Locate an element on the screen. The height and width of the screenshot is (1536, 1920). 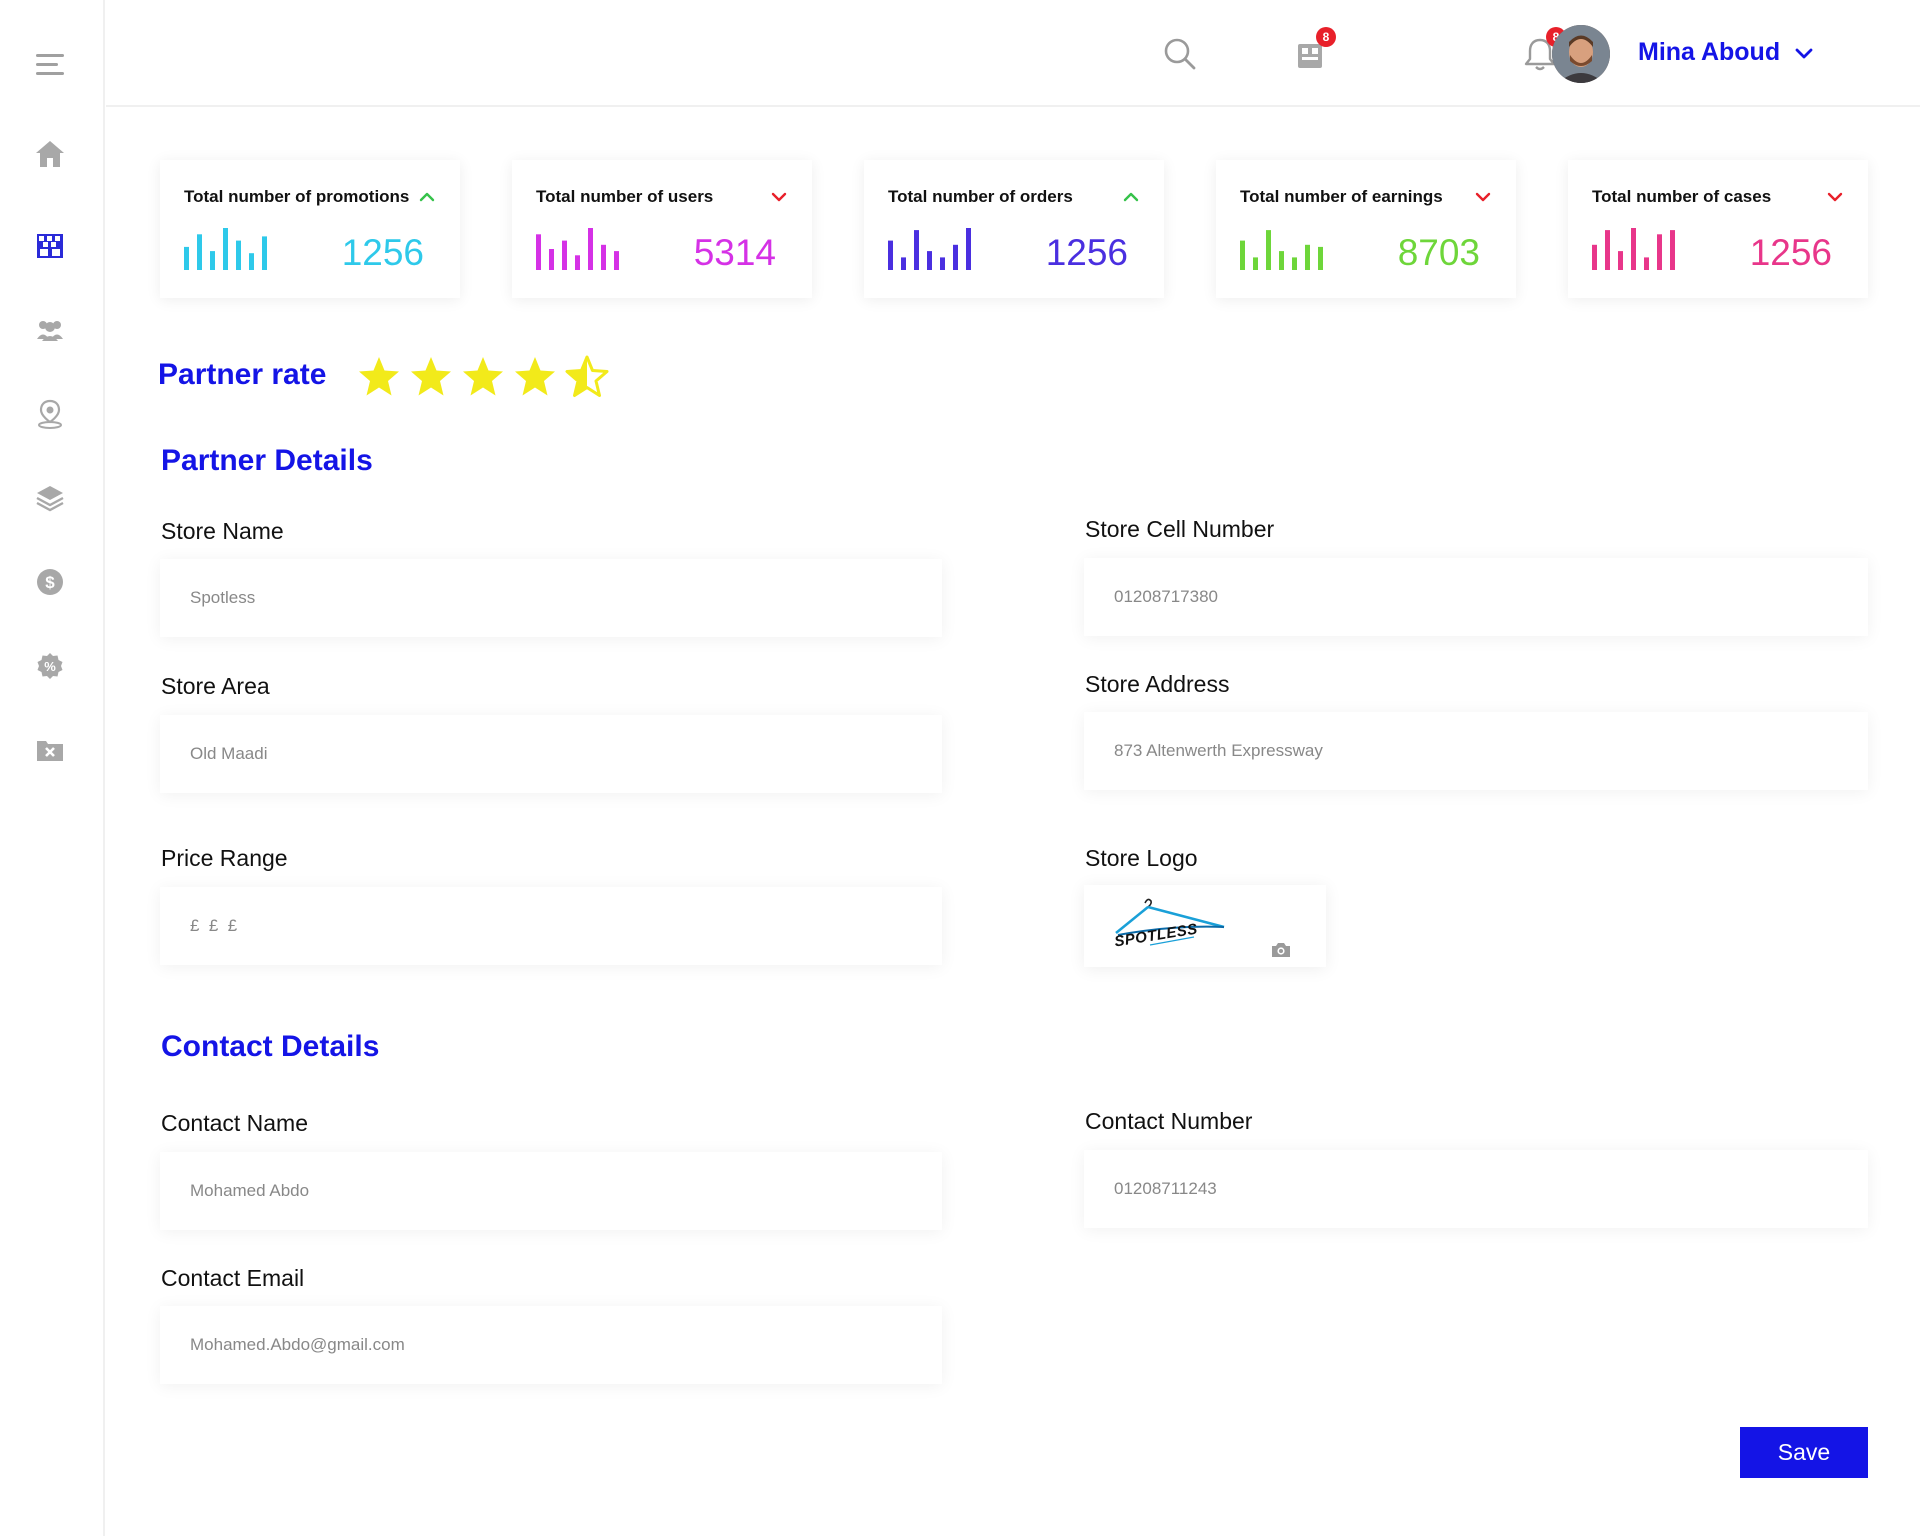
price-range-input is located at coordinates (551, 926).